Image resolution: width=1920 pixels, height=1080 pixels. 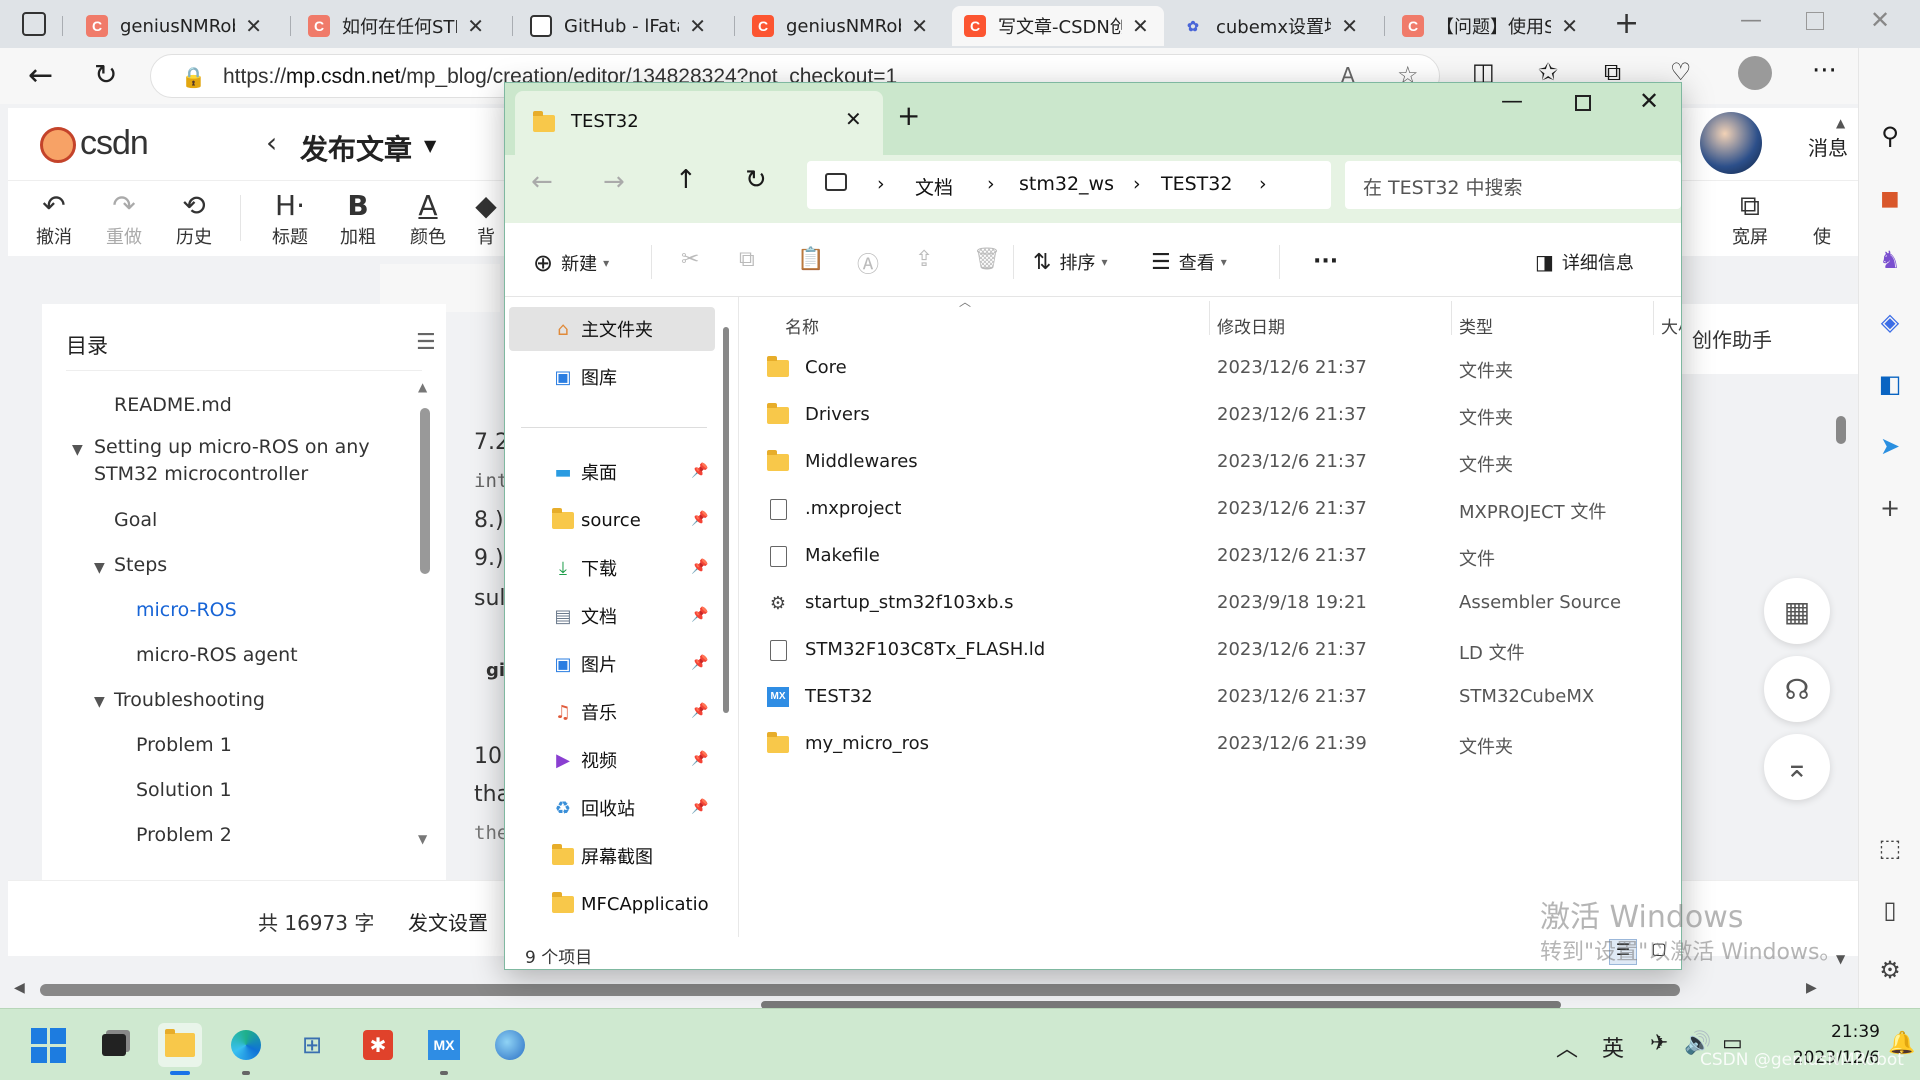 What do you see at coordinates (1070, 262) in the screenshot?
I see `sort-button: ⇅ 排序 ▾` at bounding box center [1070, 262].